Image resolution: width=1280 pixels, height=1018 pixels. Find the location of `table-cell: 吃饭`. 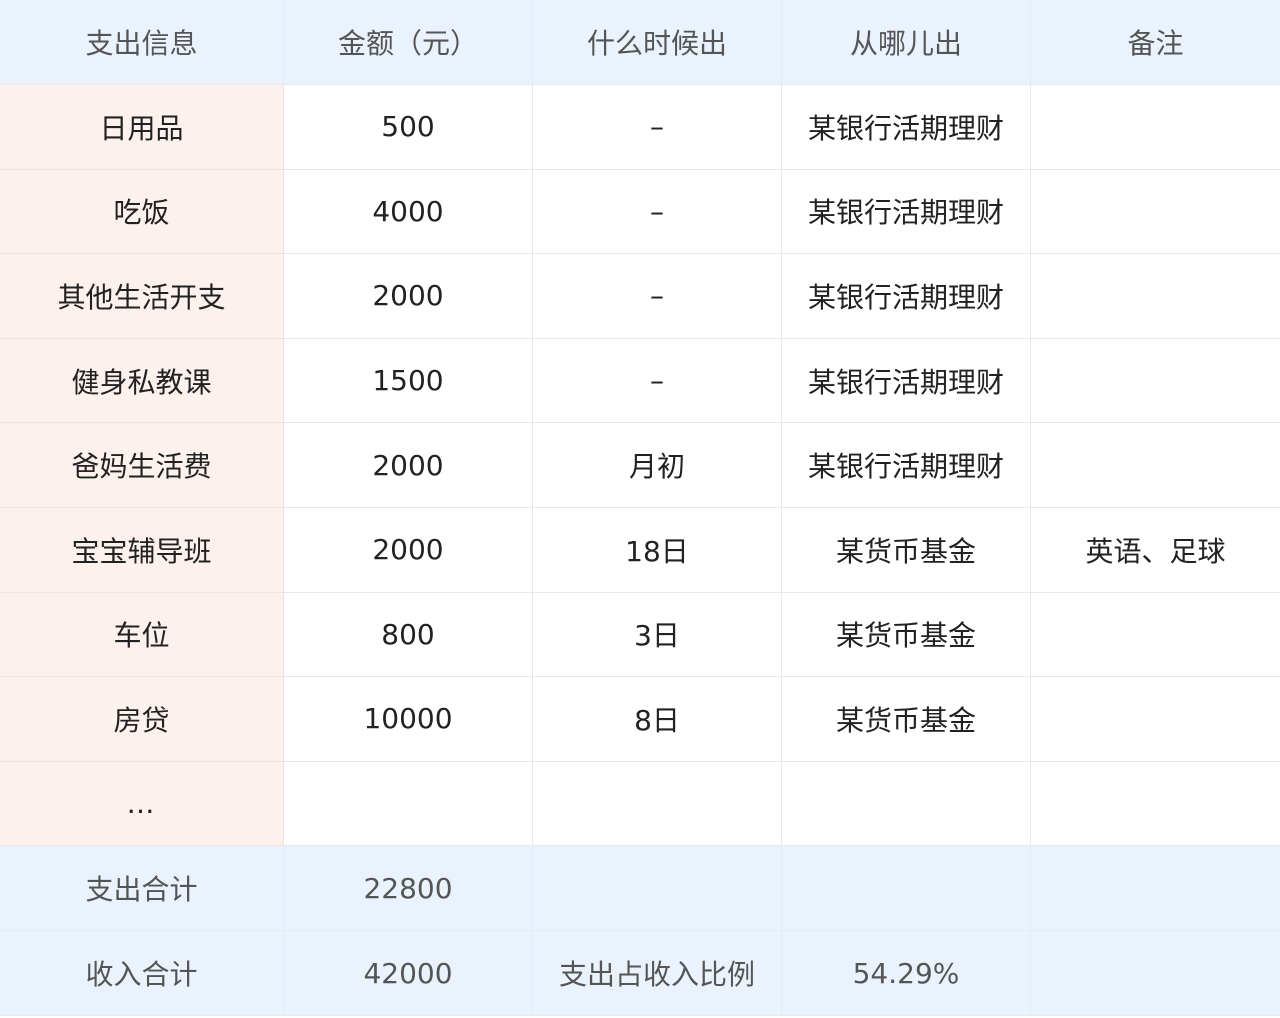

table-cell: 吃饭 is located at coordinates (142, 212).